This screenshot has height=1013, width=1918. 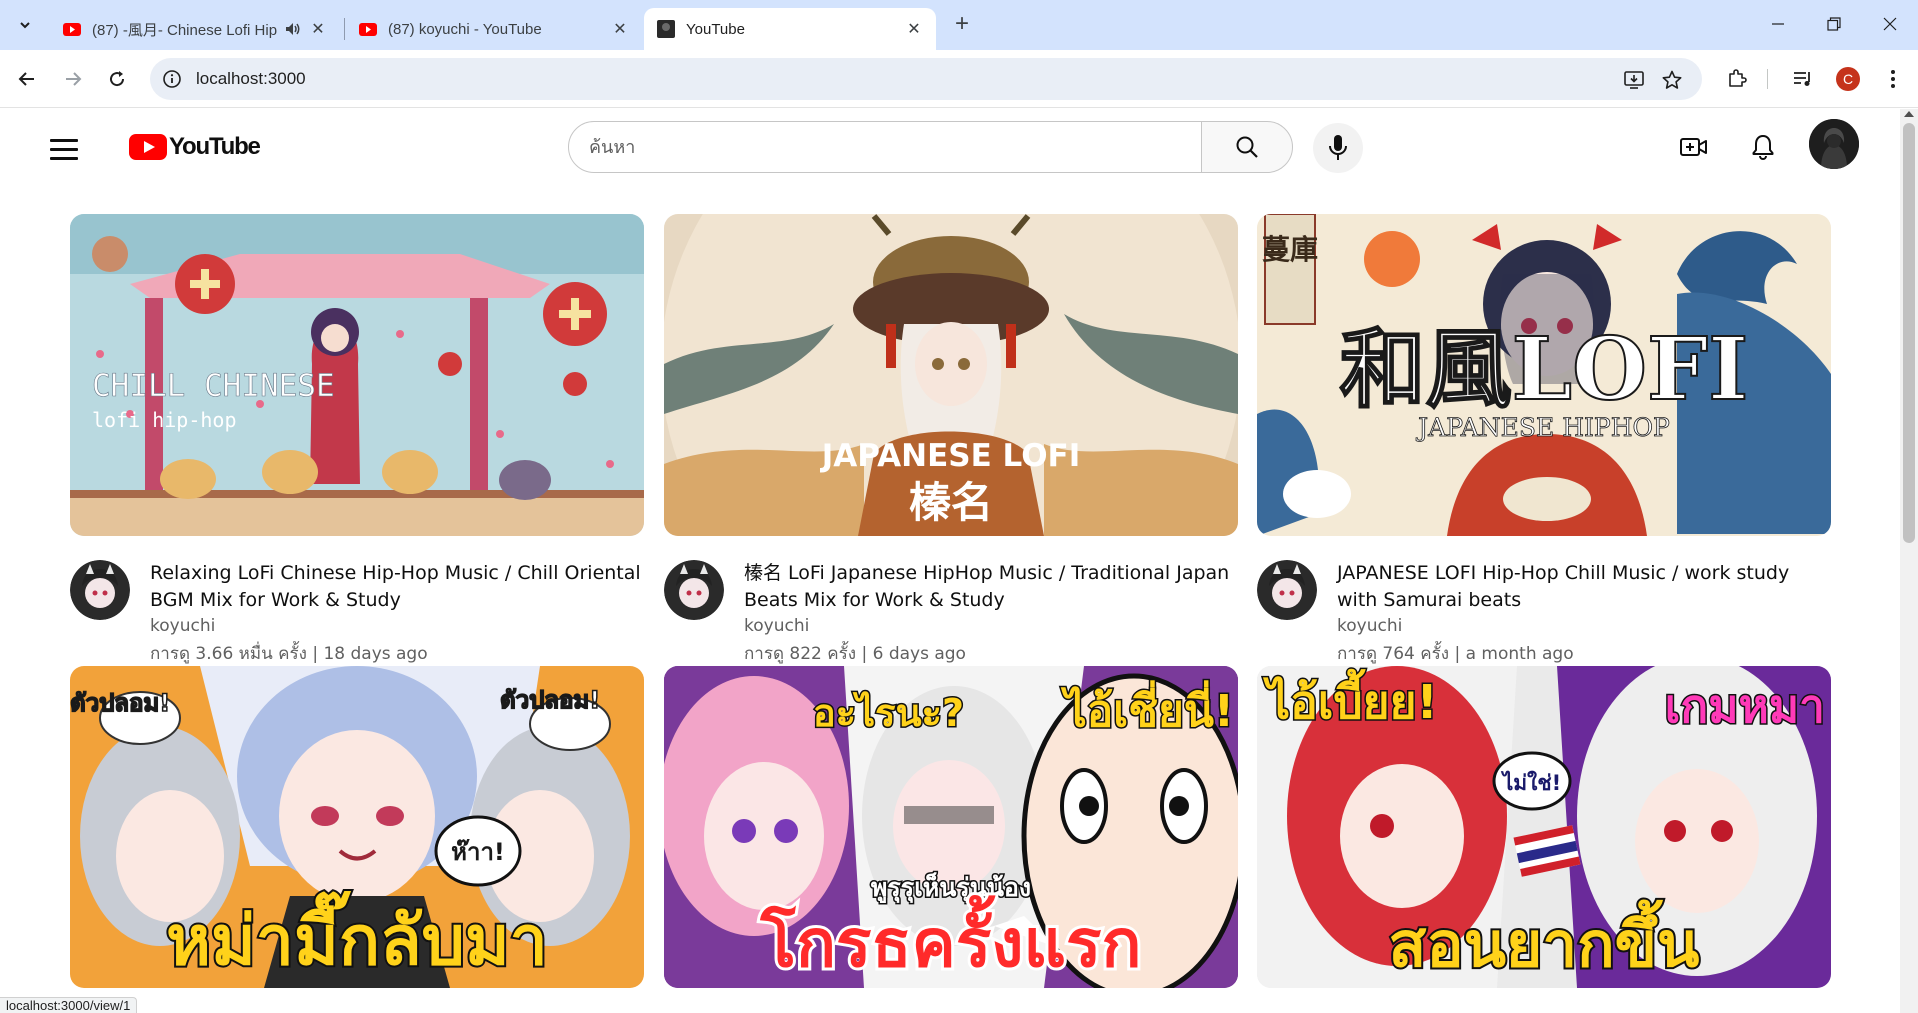 What do you see at coordinates (950, 456) in the screenshot?
I see `thumbnail-caption: JAPANESE LOFI` at bounding box center [950, 456].